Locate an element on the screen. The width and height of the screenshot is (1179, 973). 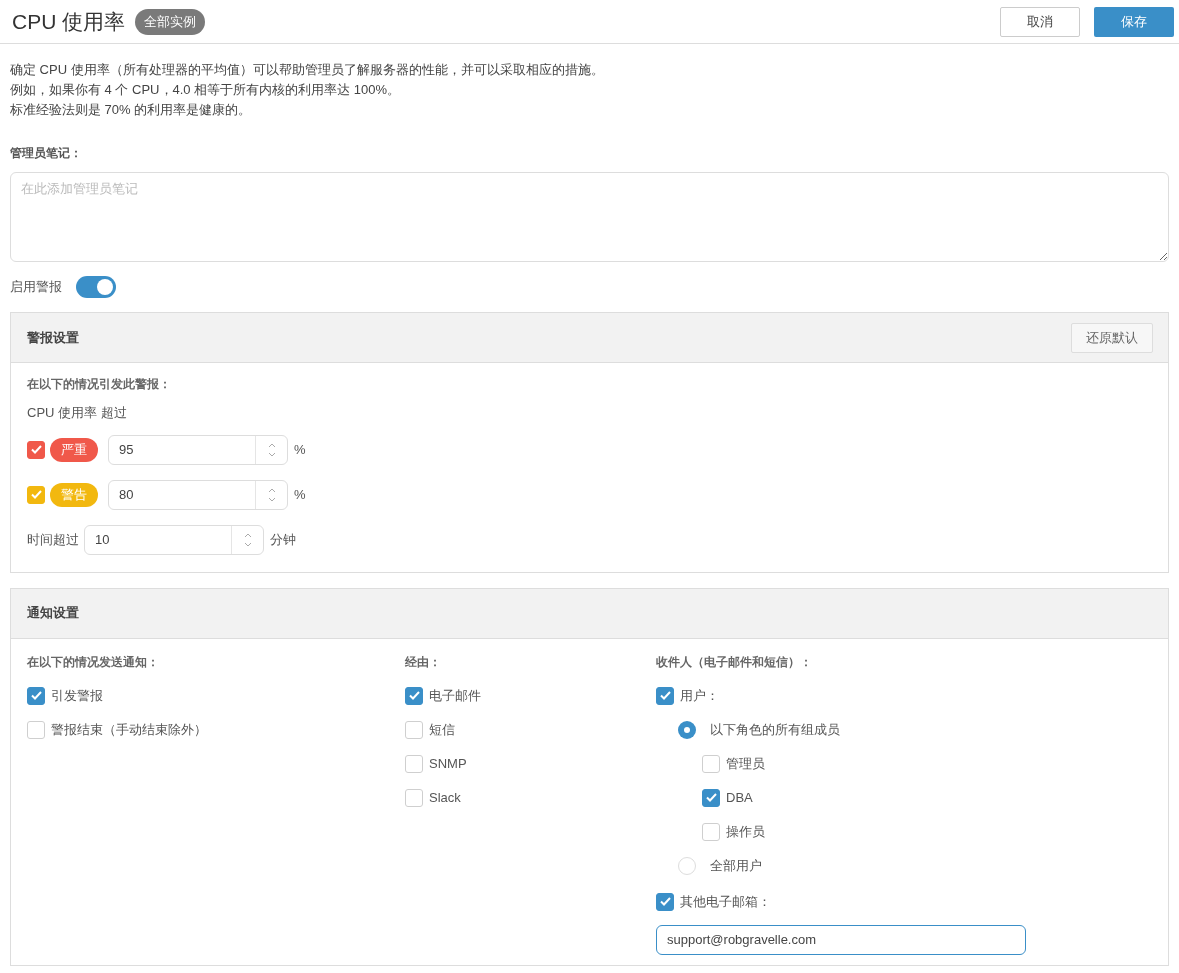
duration-field: 10 is located at coordinates (174, 539).